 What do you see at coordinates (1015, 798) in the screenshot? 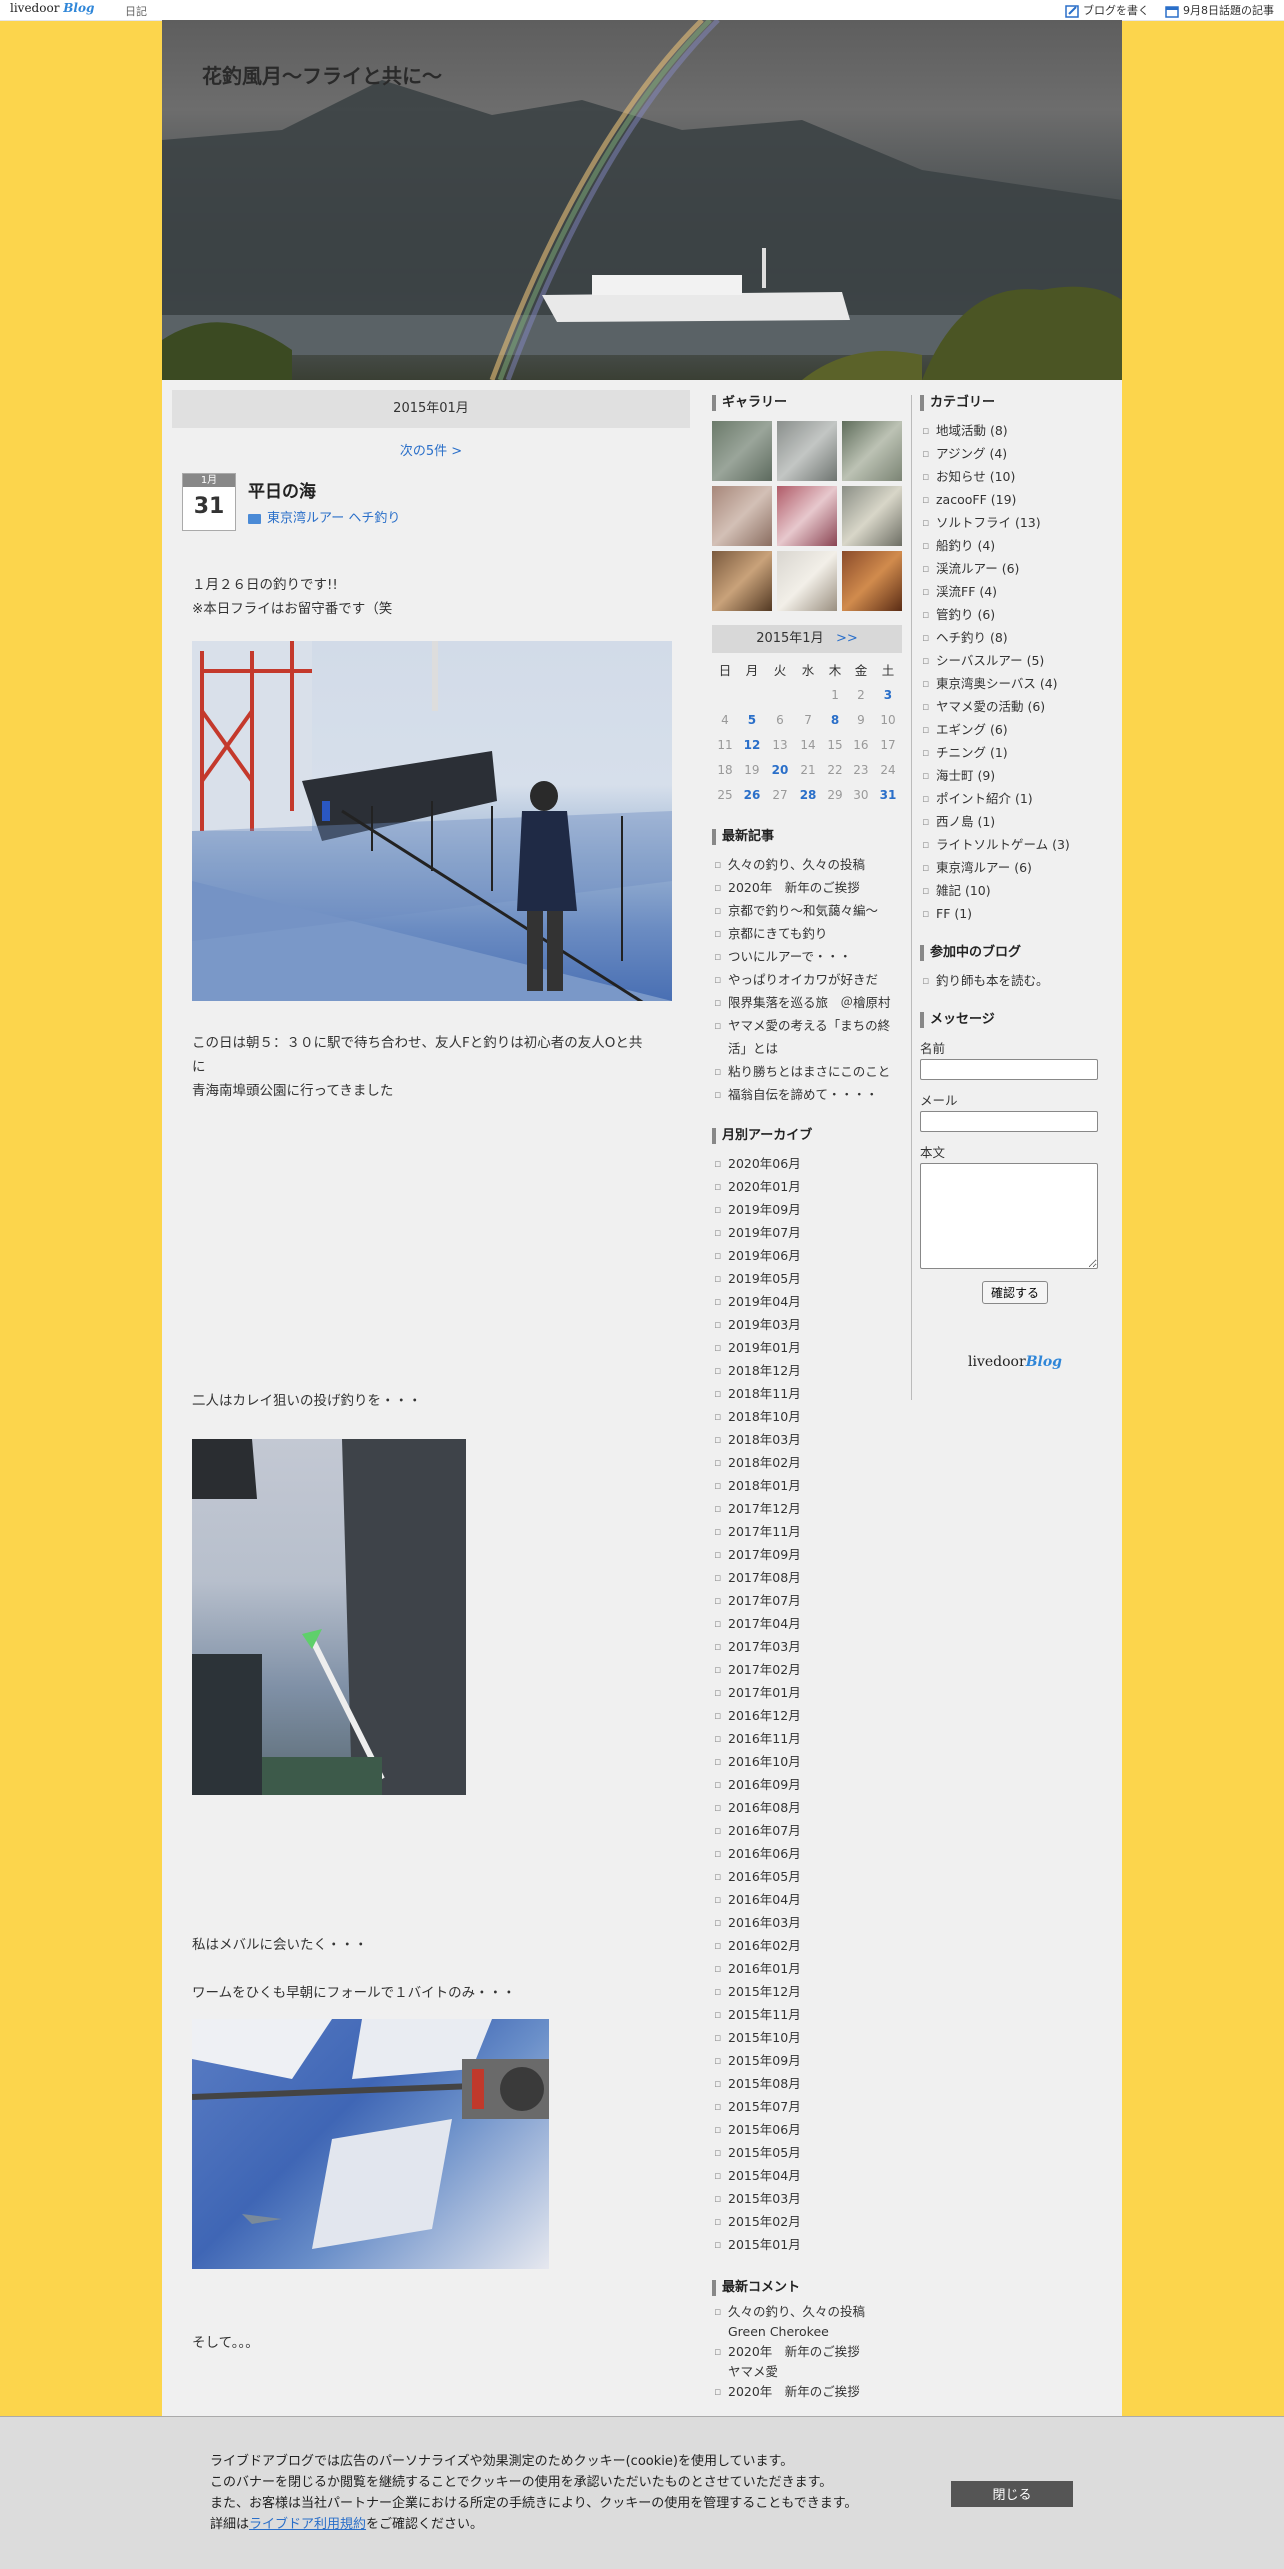
I see `category-item: ポイント紹介 (1)` at bounding box center [1015, 798].